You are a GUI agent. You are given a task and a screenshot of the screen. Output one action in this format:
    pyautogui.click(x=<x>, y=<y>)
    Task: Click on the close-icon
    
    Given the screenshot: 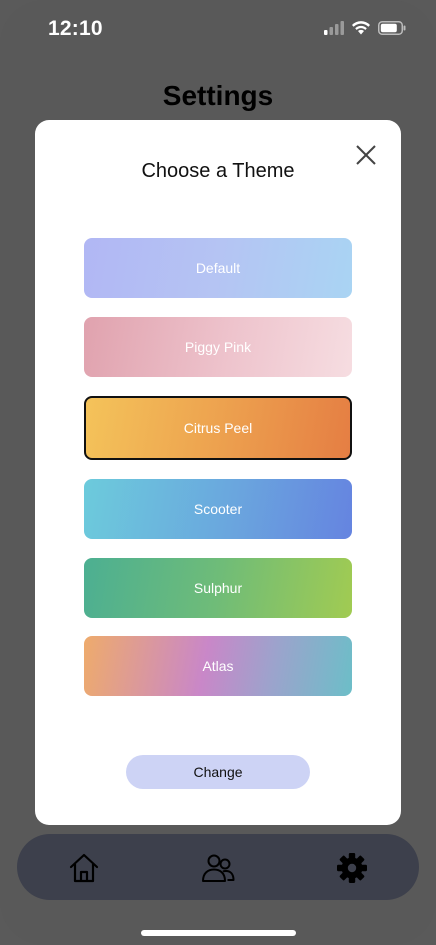 What is the action you would take?
    pyautogui.click(x=366, y=155)
    